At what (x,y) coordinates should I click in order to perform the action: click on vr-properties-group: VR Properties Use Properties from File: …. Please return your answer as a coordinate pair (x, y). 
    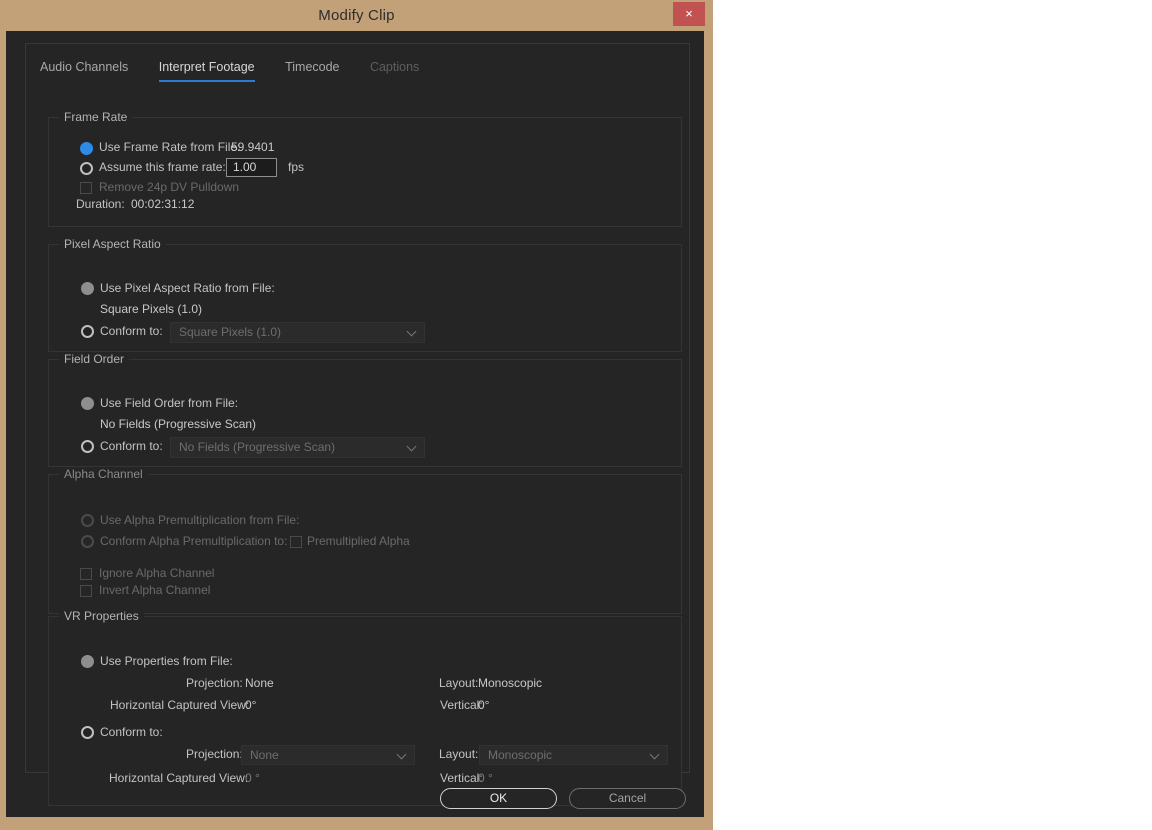
    Looking at the image, I should click on (365, 707).